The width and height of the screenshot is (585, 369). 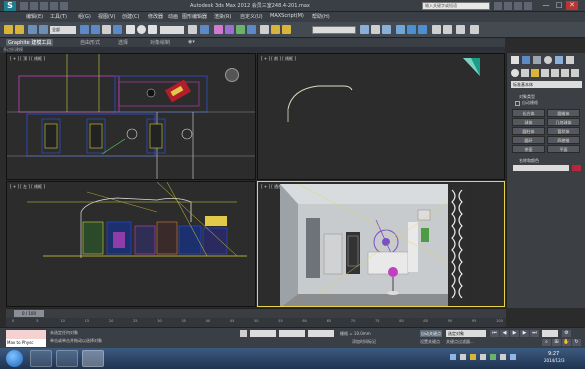 I want to click on select-manipulate-icon, so click(x=204, y=29).